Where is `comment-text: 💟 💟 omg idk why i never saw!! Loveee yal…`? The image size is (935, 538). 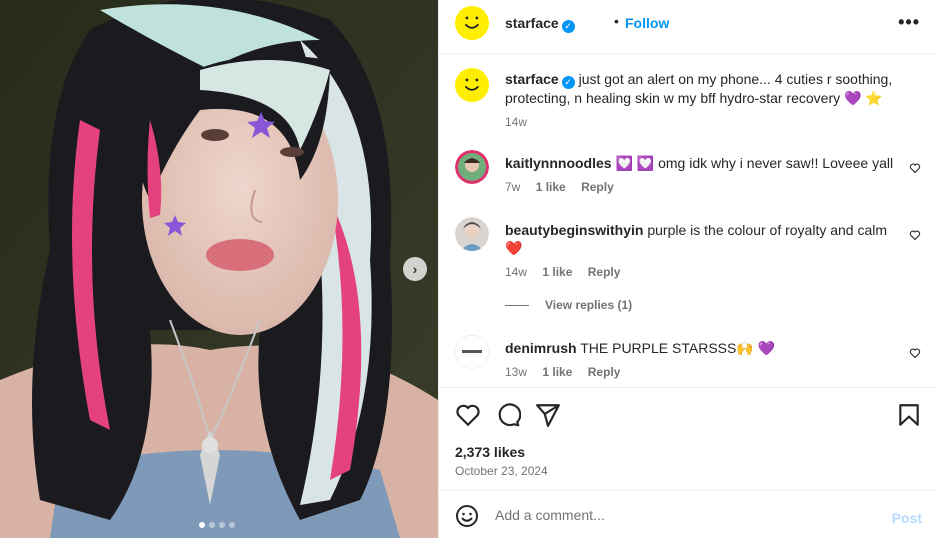
comment-text: 💟 💟 omg idk why i never saw!! Loveee yal… is located at coordinates (754, 163).